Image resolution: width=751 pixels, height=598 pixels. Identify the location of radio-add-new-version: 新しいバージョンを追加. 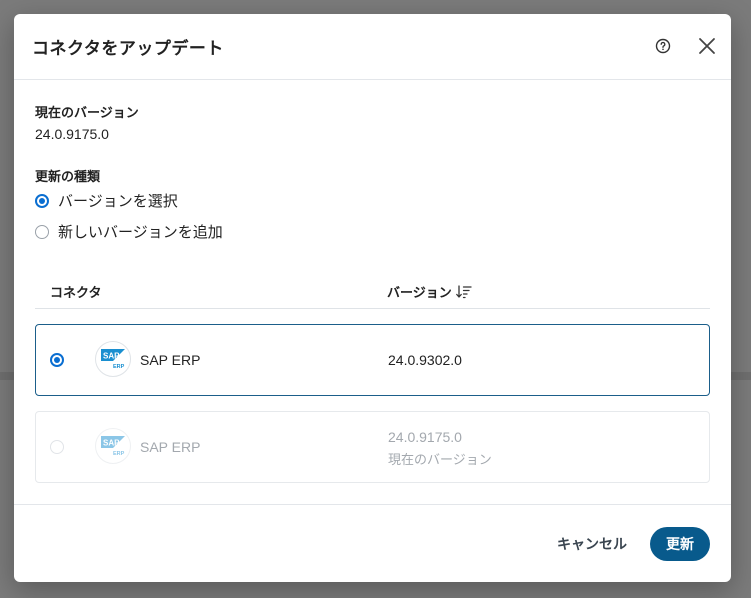
(129, 231).